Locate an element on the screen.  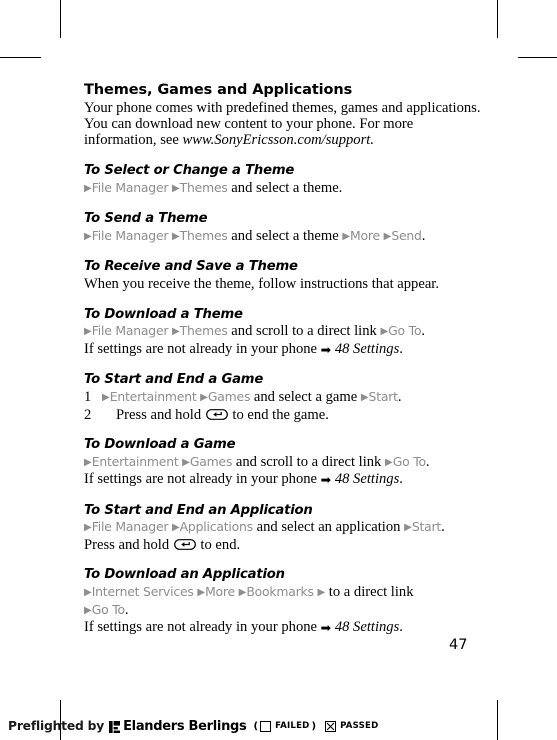
section-path-download-application-continued: ▶Go To. is located at coordinates (284, 610).